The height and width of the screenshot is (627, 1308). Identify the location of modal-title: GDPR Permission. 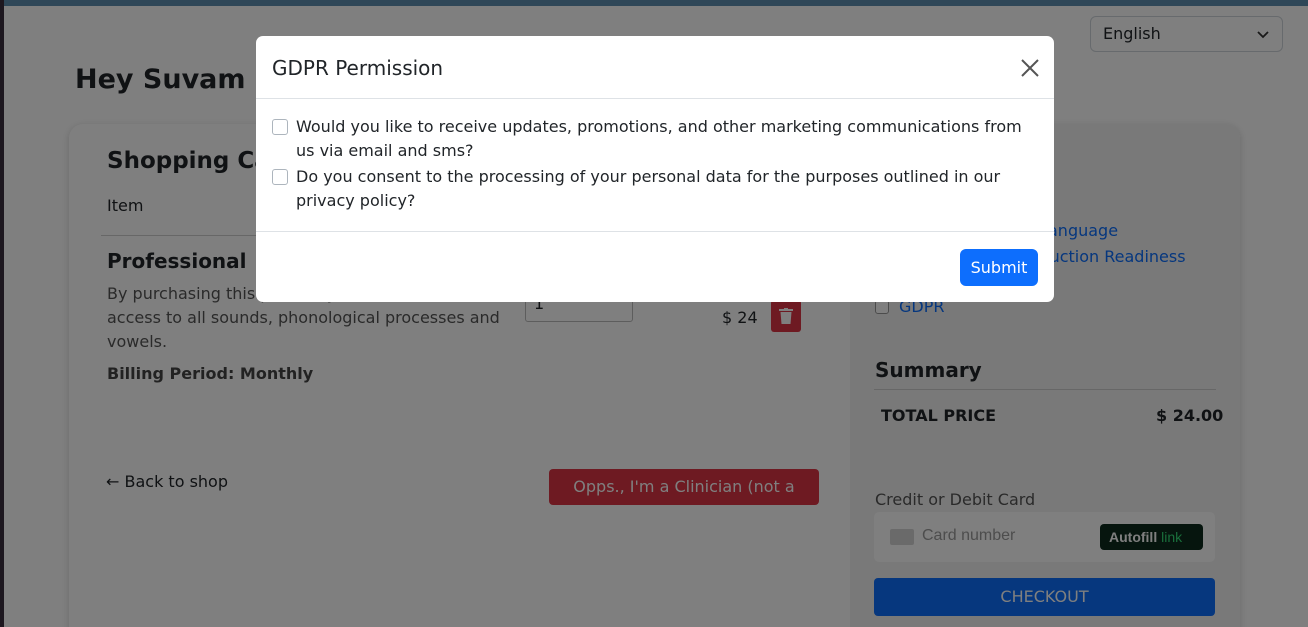
(358, 68).